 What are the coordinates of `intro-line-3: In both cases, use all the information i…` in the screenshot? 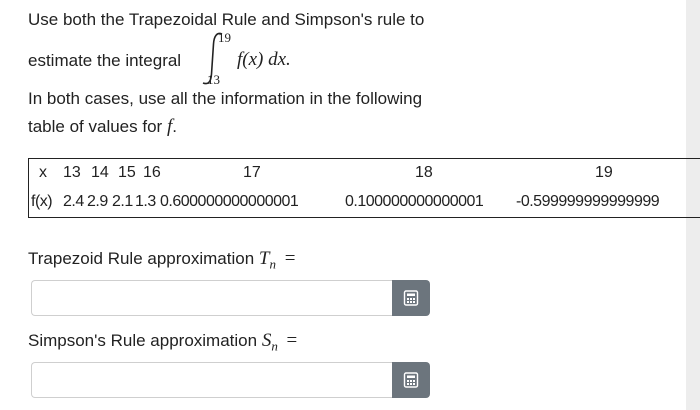 It's located at (225, 98).